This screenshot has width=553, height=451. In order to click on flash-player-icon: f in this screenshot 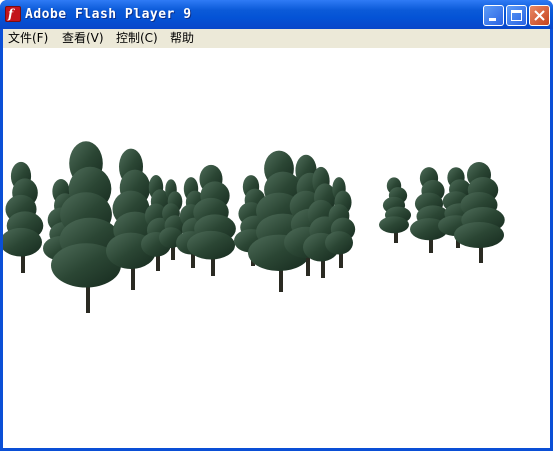, I will do `click(13, 14)`.